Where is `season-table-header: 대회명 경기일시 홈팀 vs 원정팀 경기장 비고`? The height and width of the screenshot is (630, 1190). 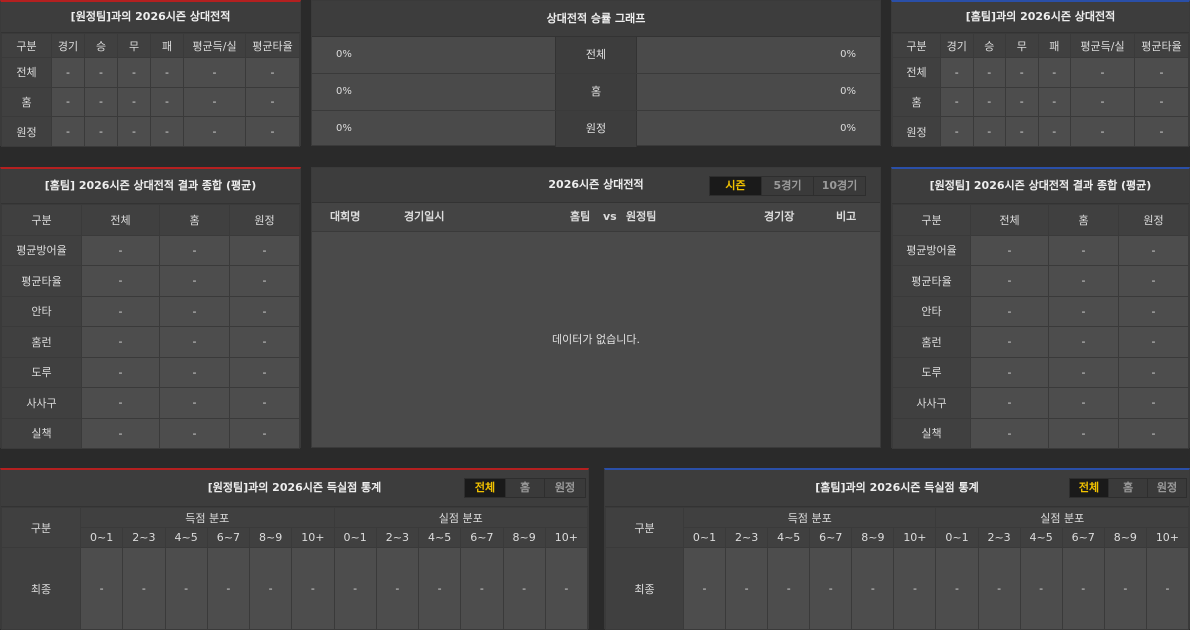
season-table-header: 대회명 경기일시 홈팀 vs 원정팀 경기장 비고 is located at coordinates (596, 217).